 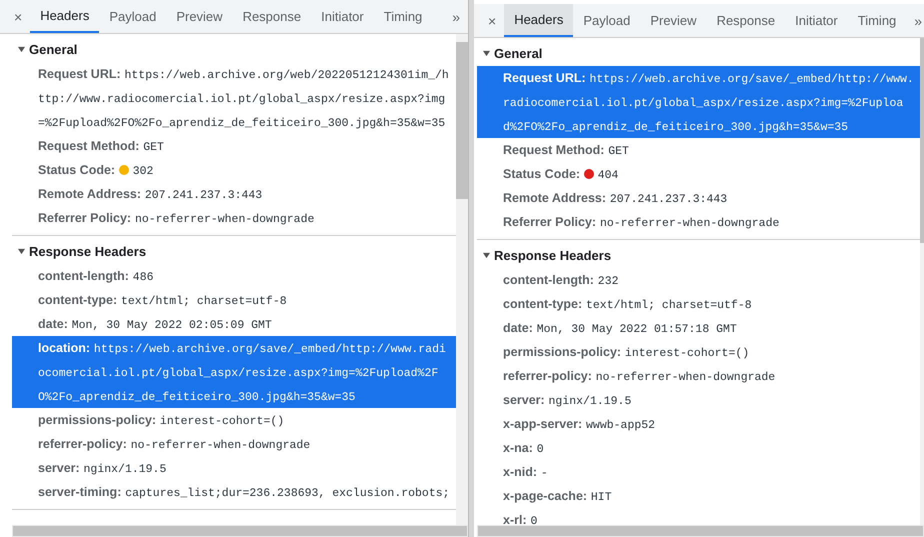 What do you see at coordinates (698, 174) in the screenshot?
I see `header-row: Status Code: 404` at bounding box center [698, 174].